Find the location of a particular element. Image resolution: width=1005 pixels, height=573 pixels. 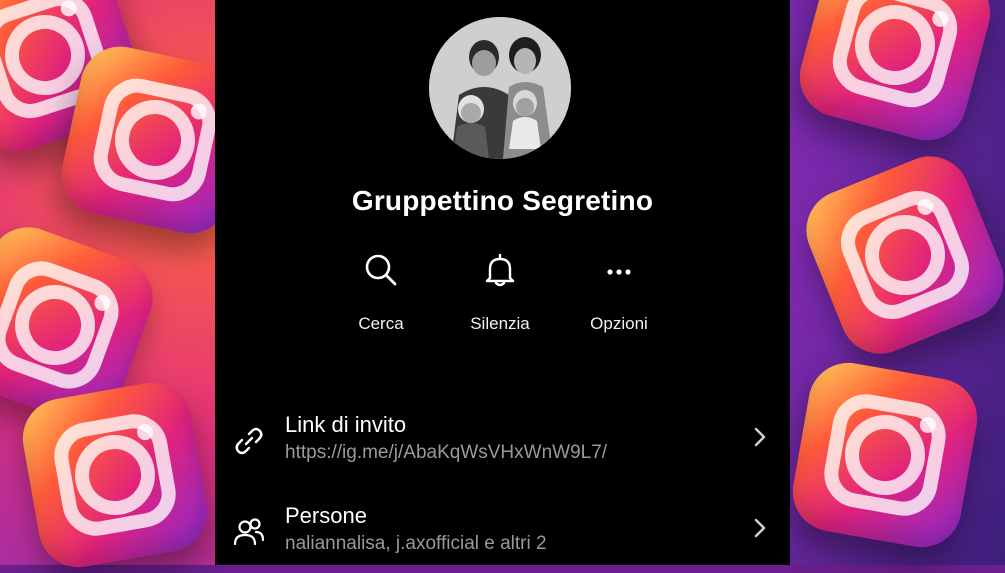

people-icon is located at coordinates (249, 532).